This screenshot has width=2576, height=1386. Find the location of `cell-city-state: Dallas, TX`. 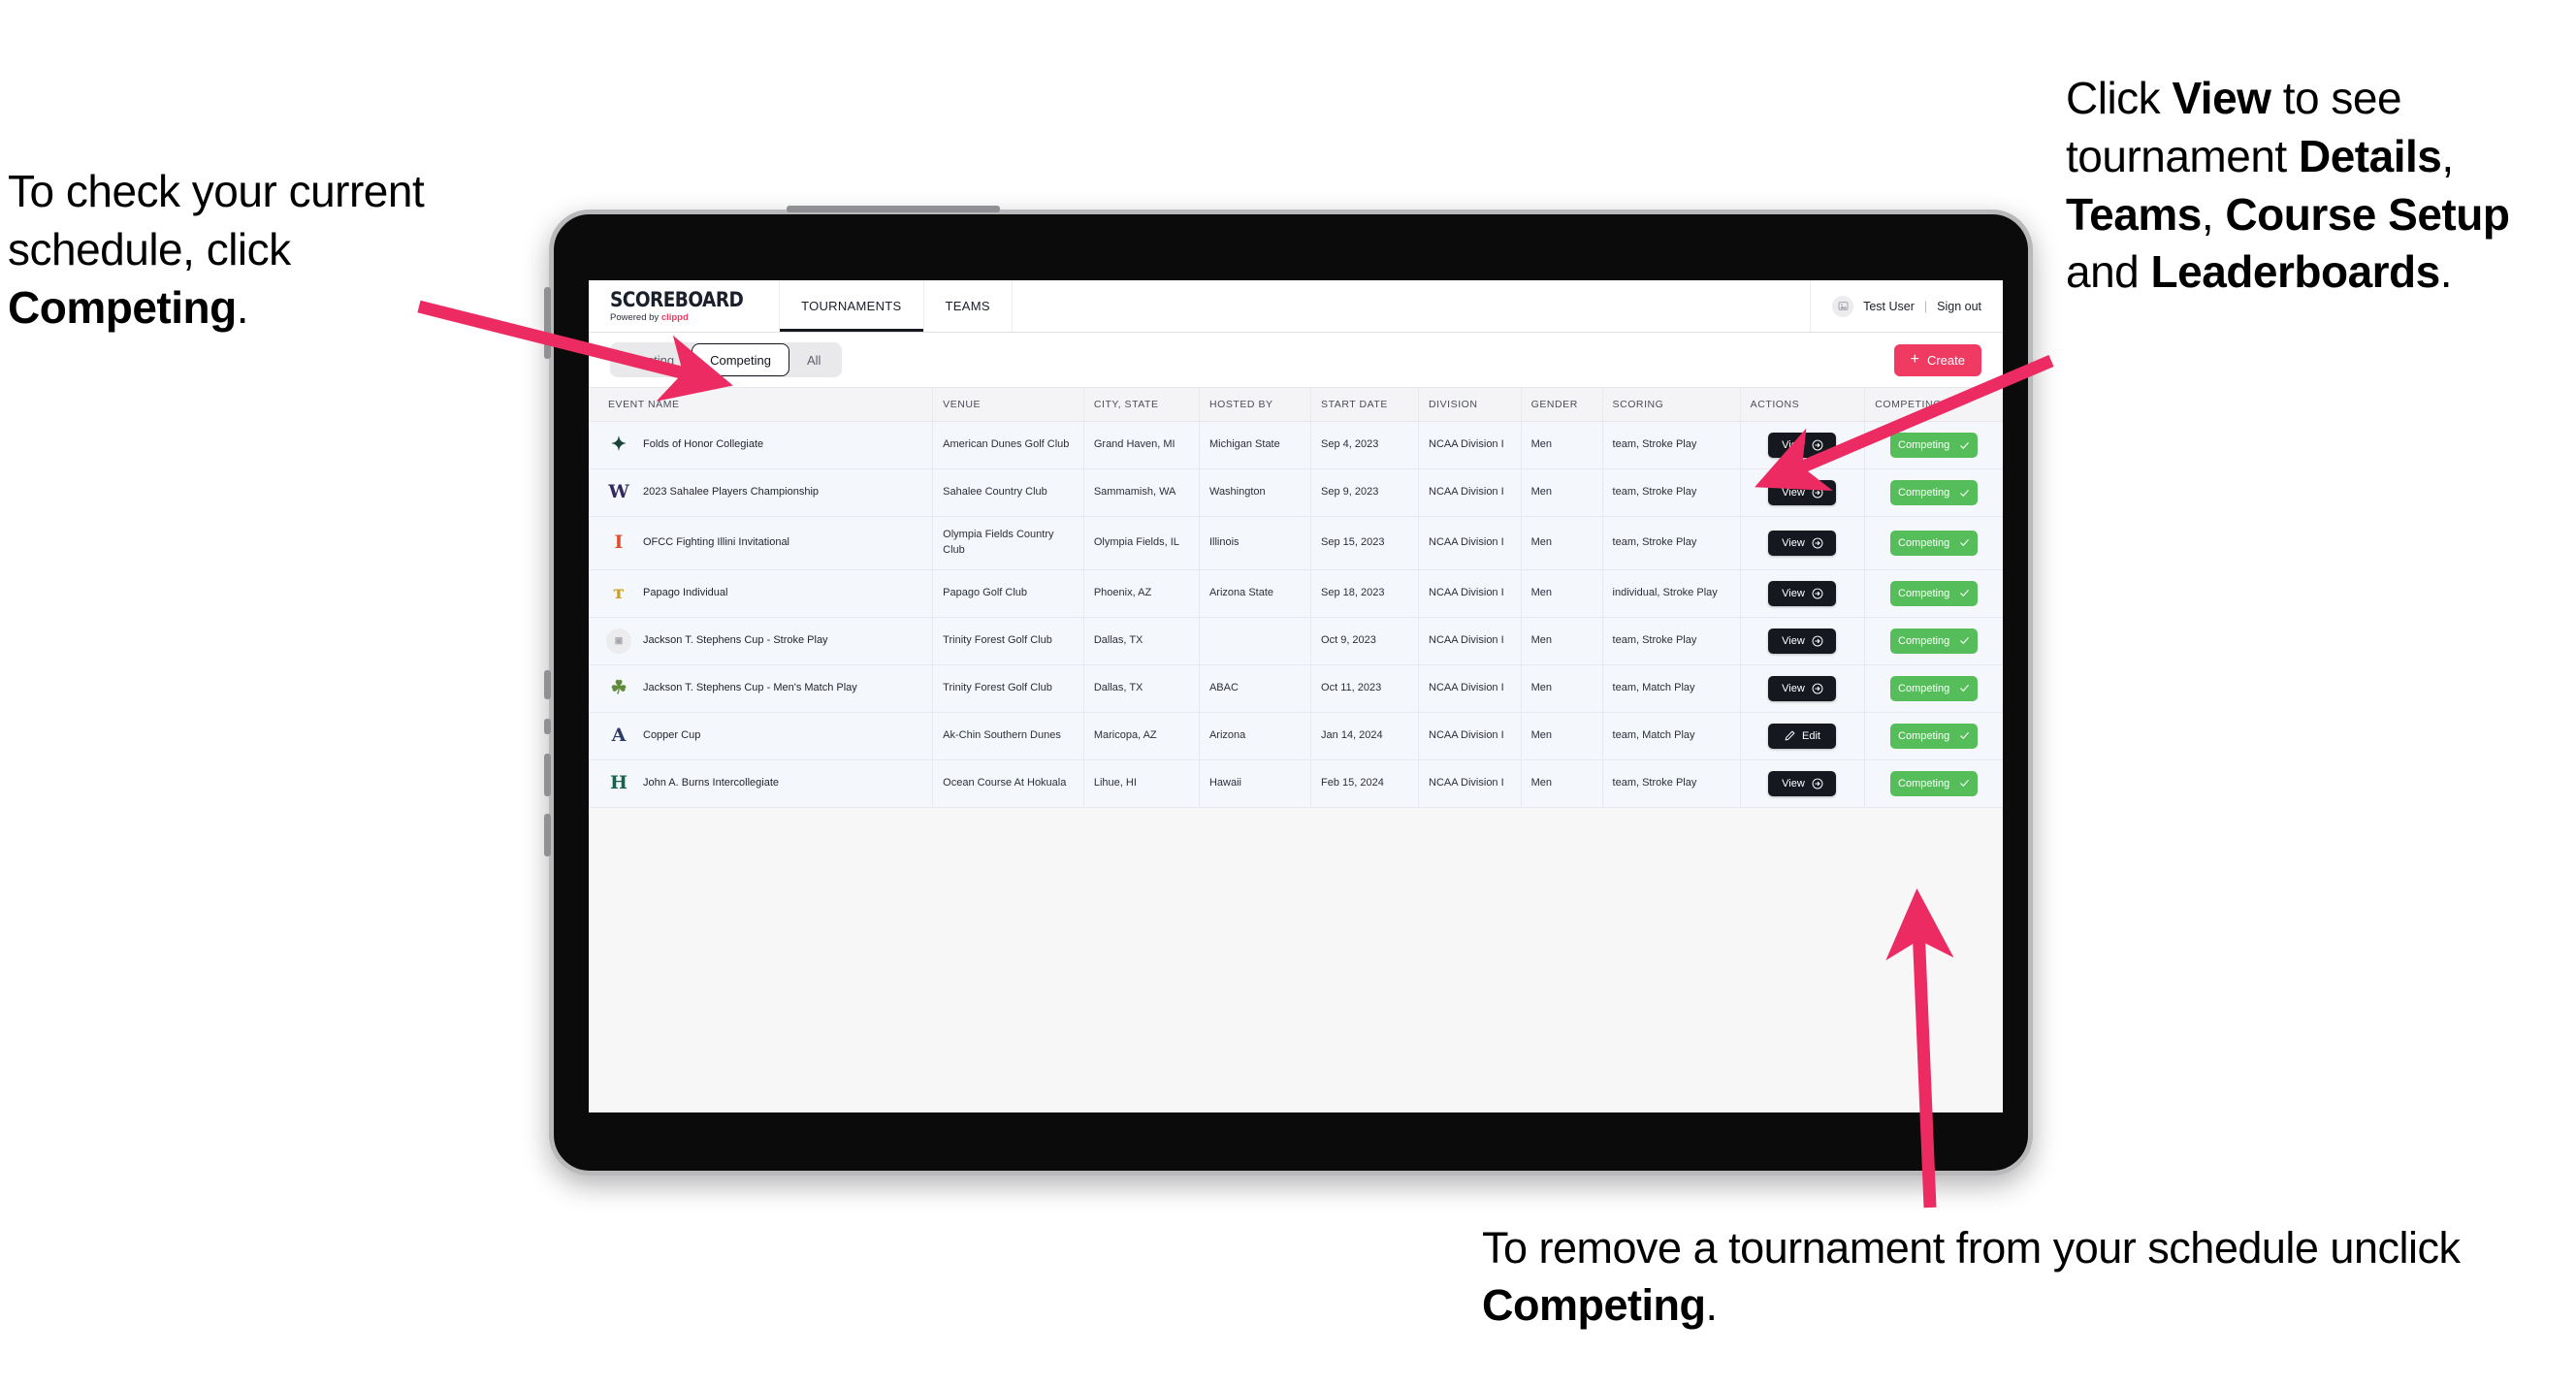

cell-city-state: Dallas, TX is located at coordinates (1141, 641).